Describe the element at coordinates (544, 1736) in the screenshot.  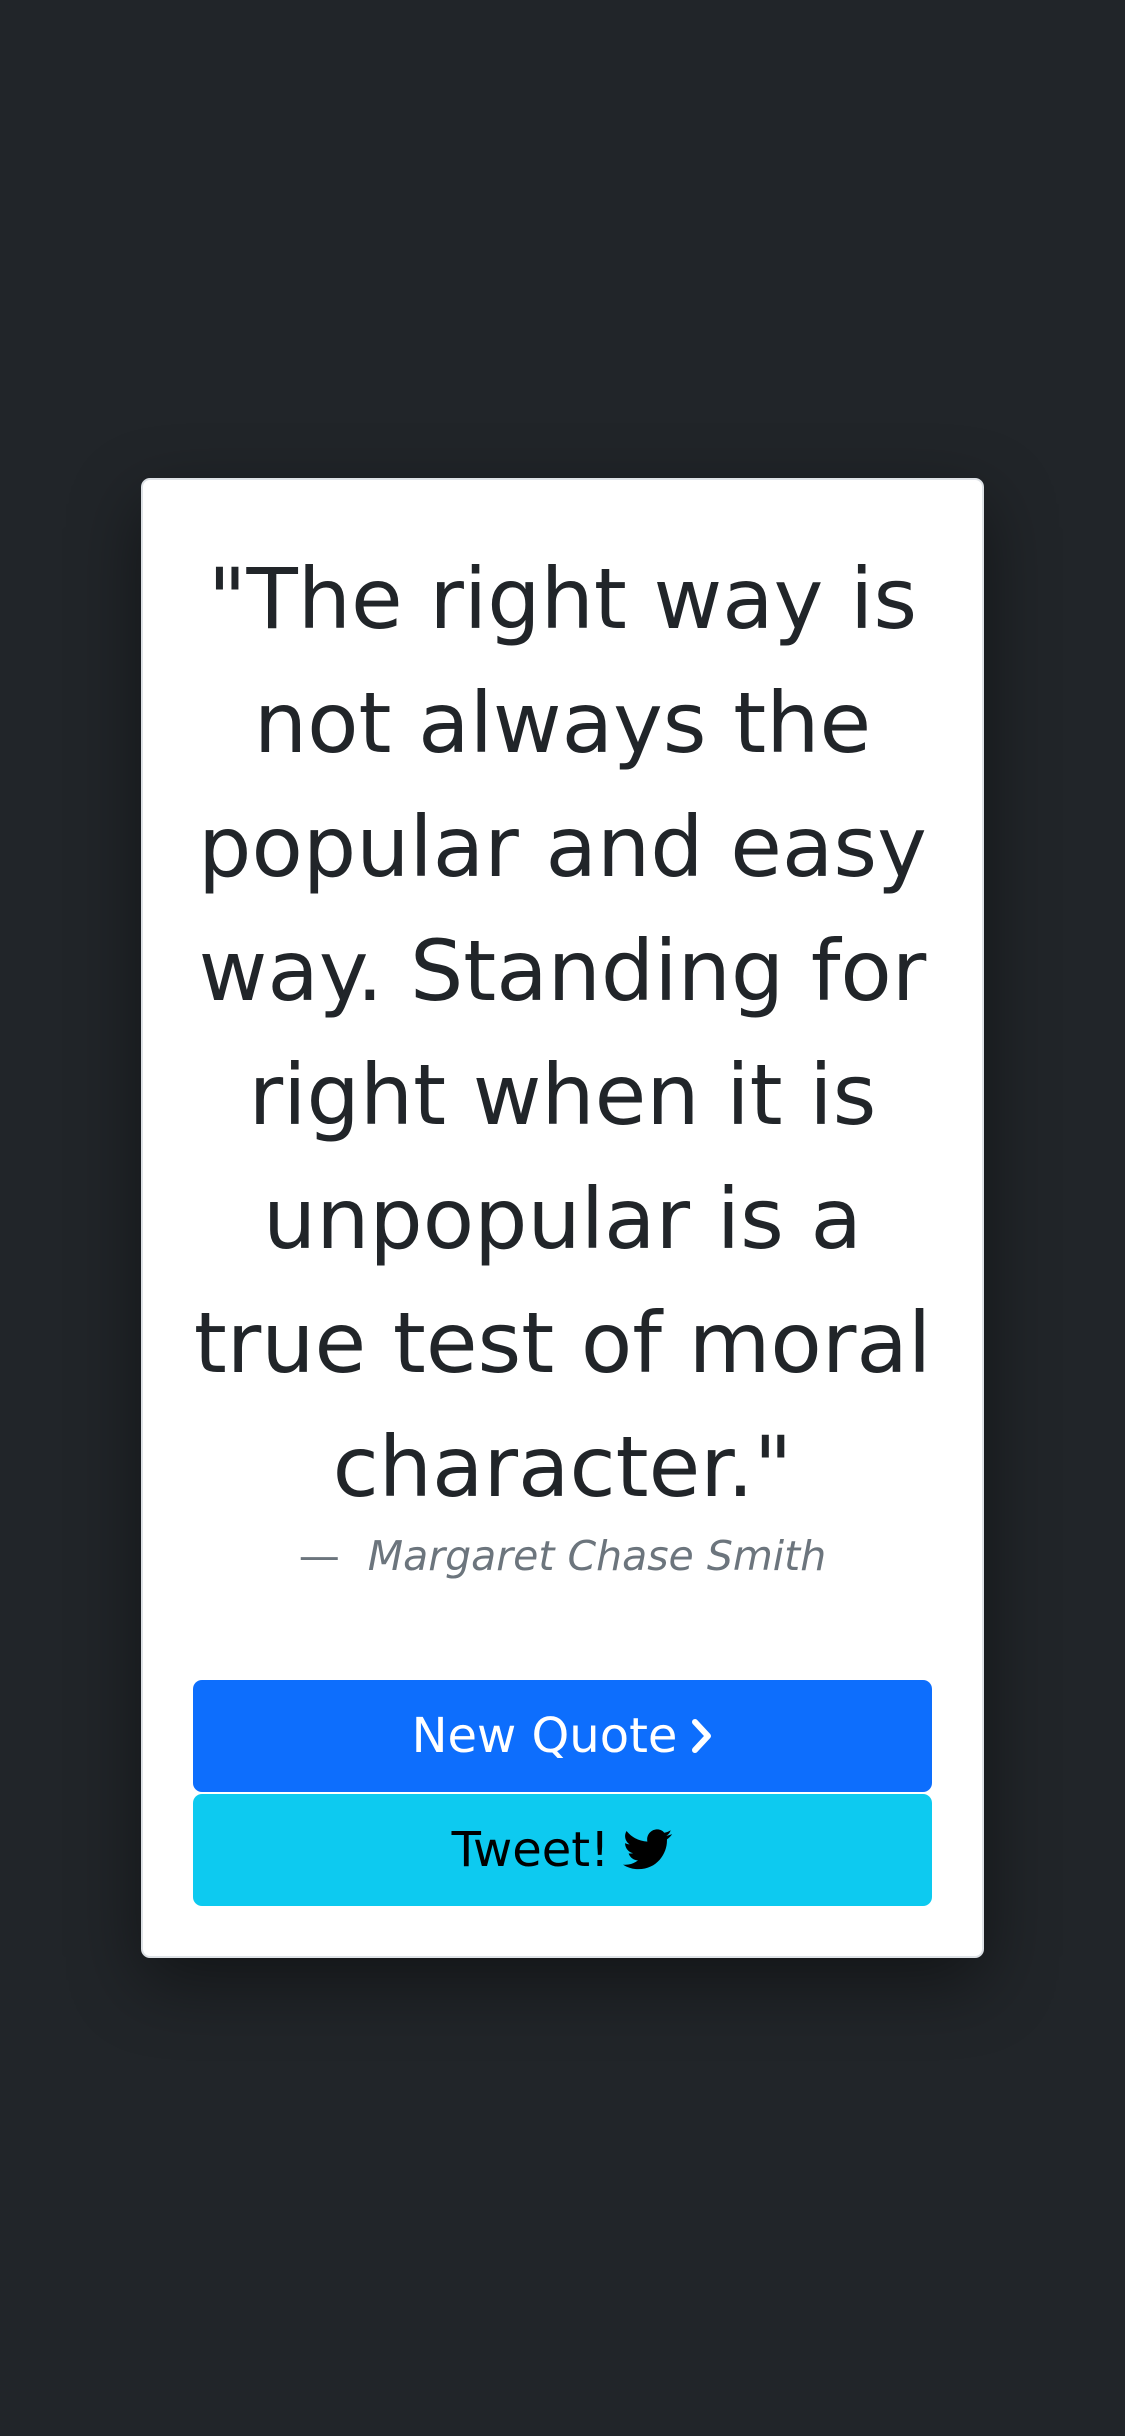
I see `new-quote-label: New Quote` at that location.